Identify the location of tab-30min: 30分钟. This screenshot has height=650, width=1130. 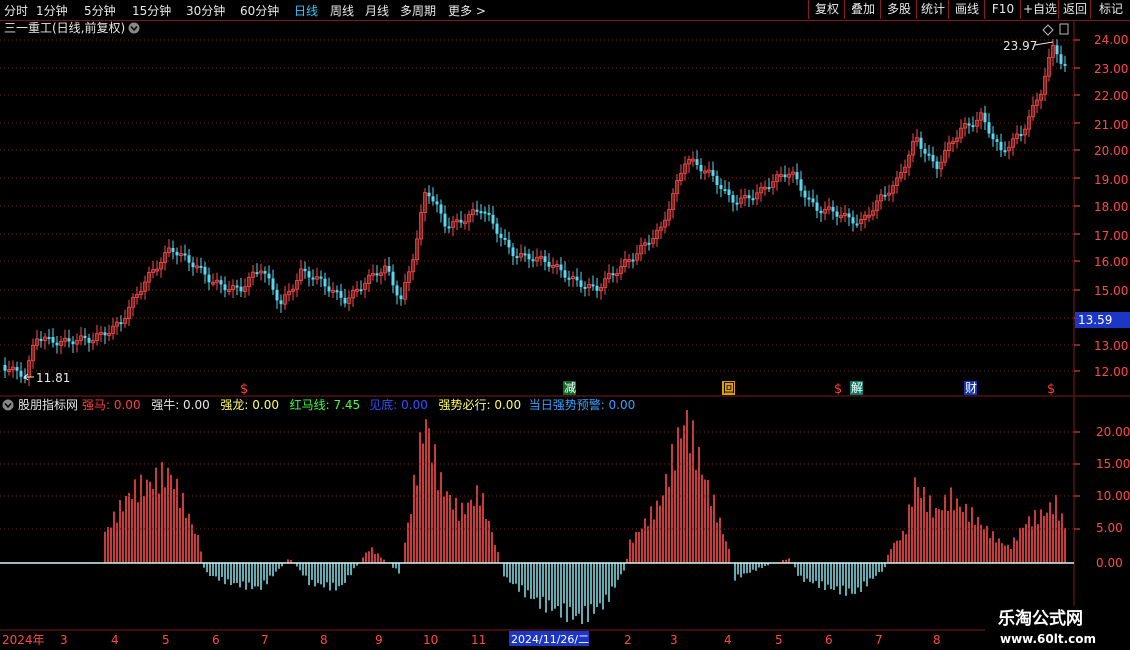
(205, 10).